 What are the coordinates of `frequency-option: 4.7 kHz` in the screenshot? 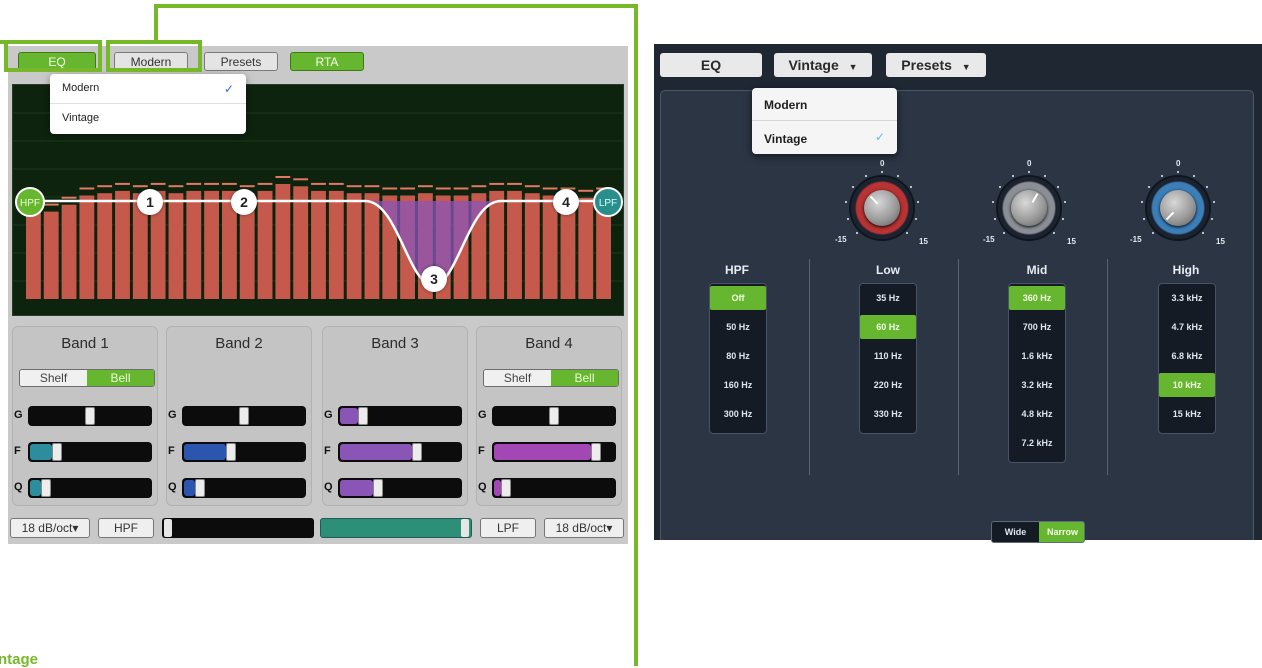 It's located at (1187, 327).